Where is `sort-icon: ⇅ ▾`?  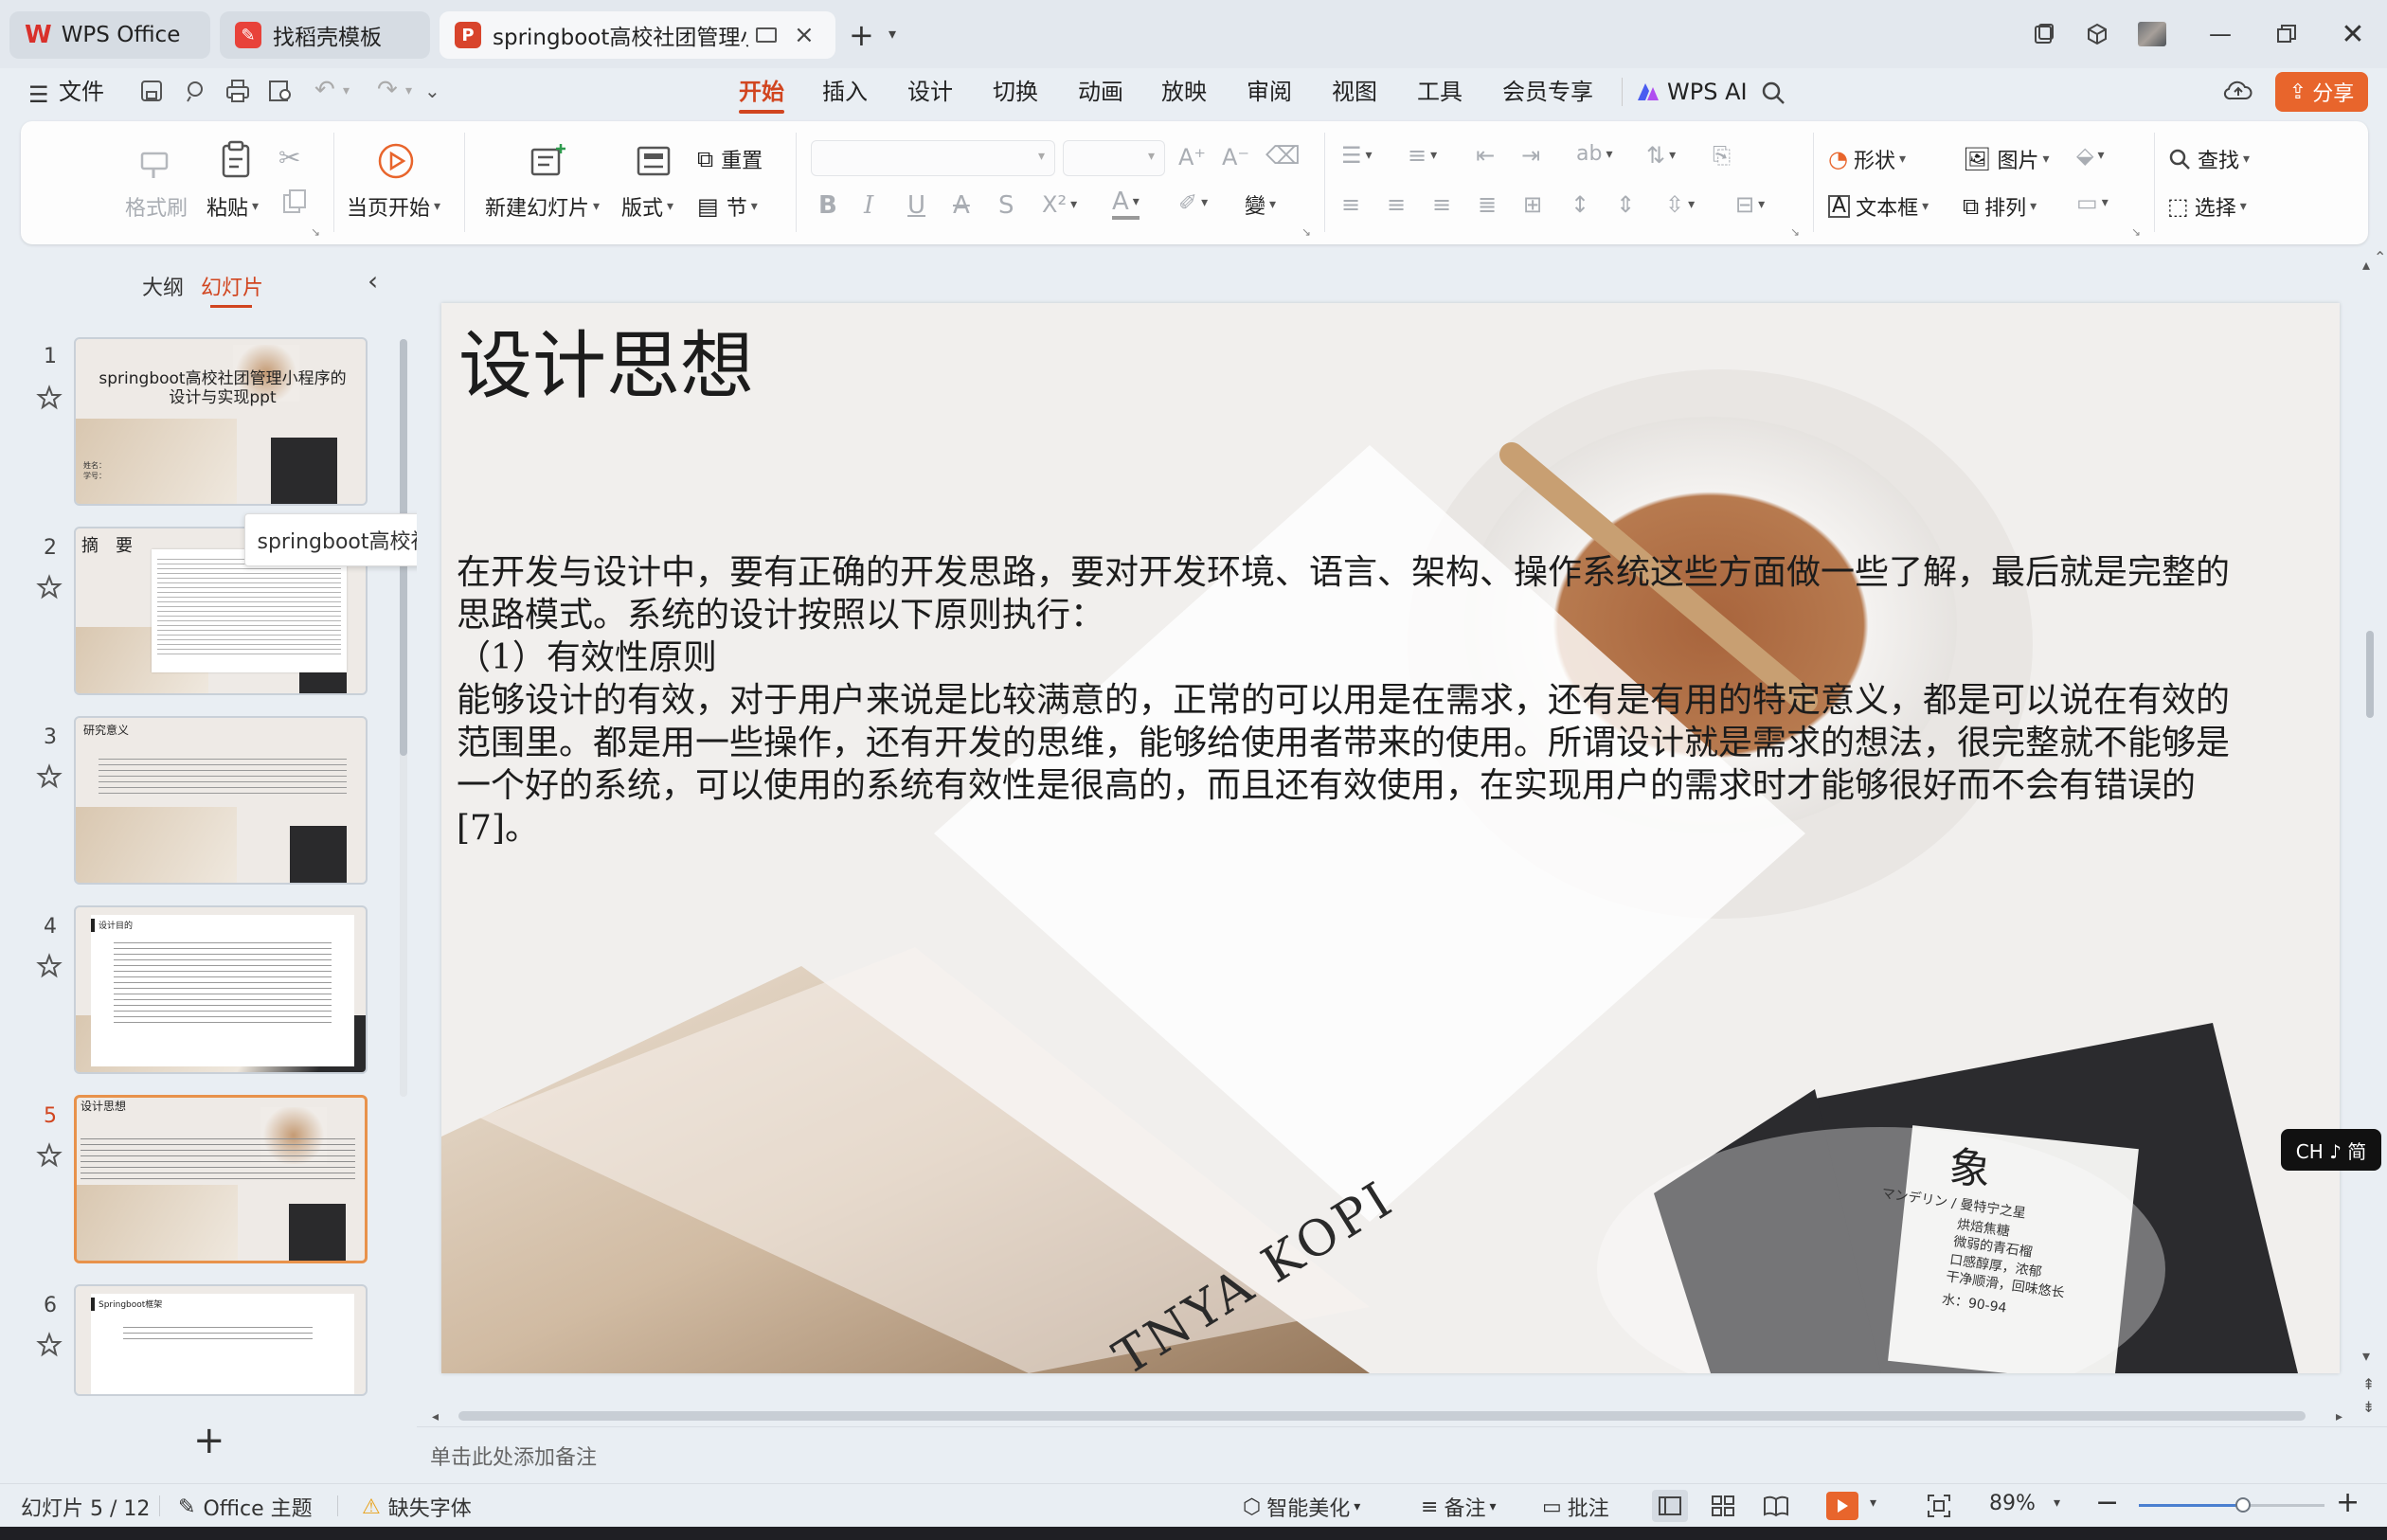
sort-icon: ⇅ ▾ is located at coordinates (1661, 155).